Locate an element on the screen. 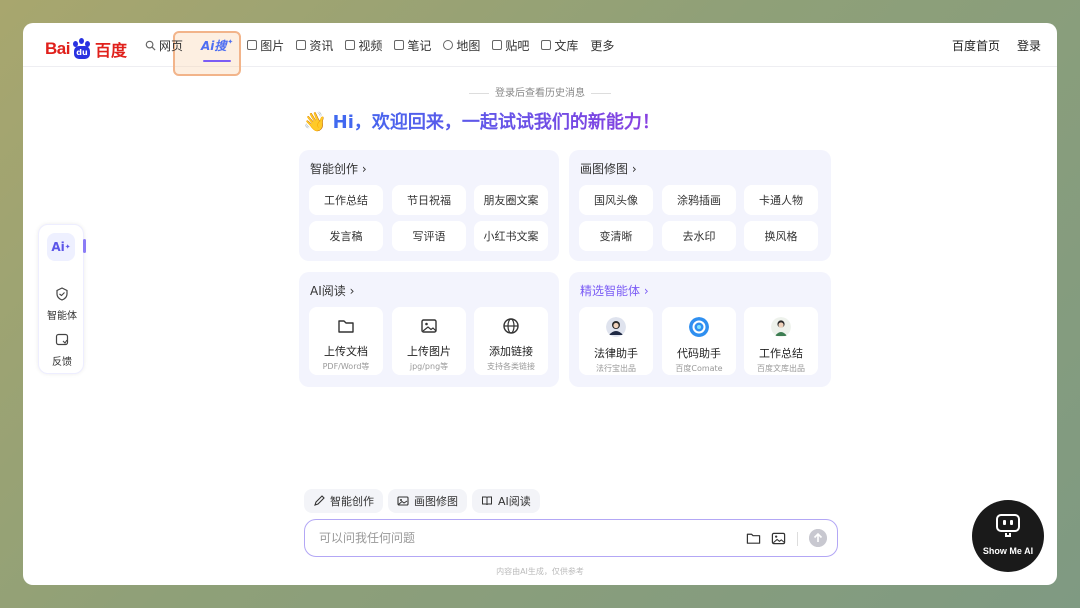 This screenshot has width=1080, height=608. tab-notes: 笔记 is located at coordinates (412, 45).